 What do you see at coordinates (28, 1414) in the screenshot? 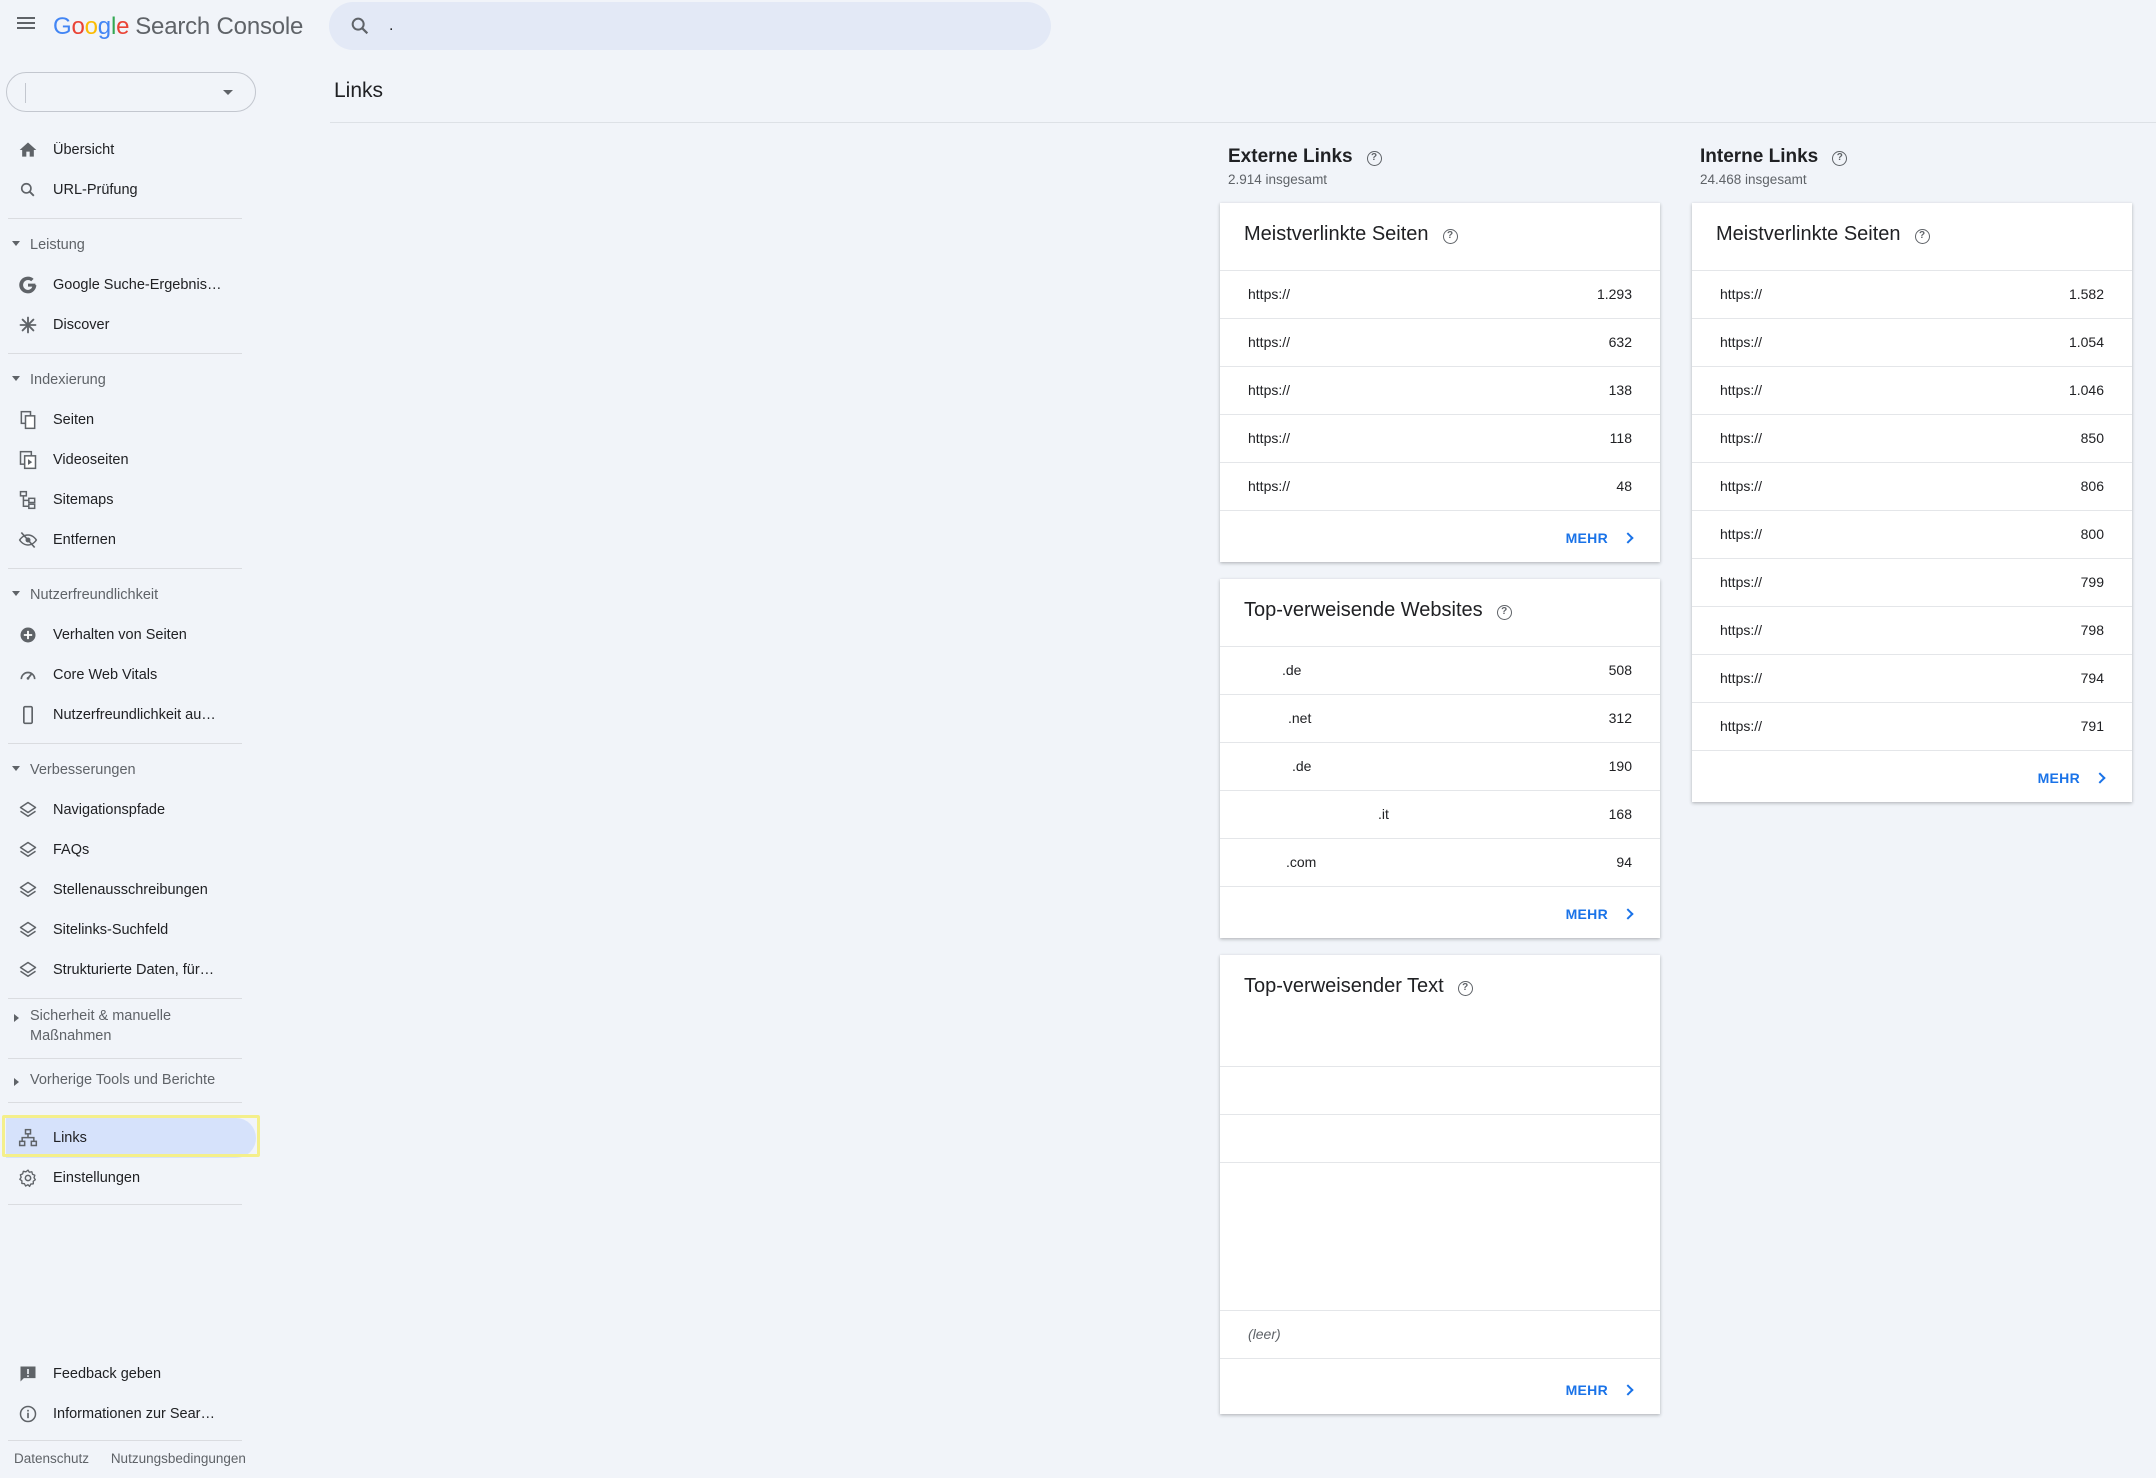
I see `info-icon` at bounding box center [28, 1414].